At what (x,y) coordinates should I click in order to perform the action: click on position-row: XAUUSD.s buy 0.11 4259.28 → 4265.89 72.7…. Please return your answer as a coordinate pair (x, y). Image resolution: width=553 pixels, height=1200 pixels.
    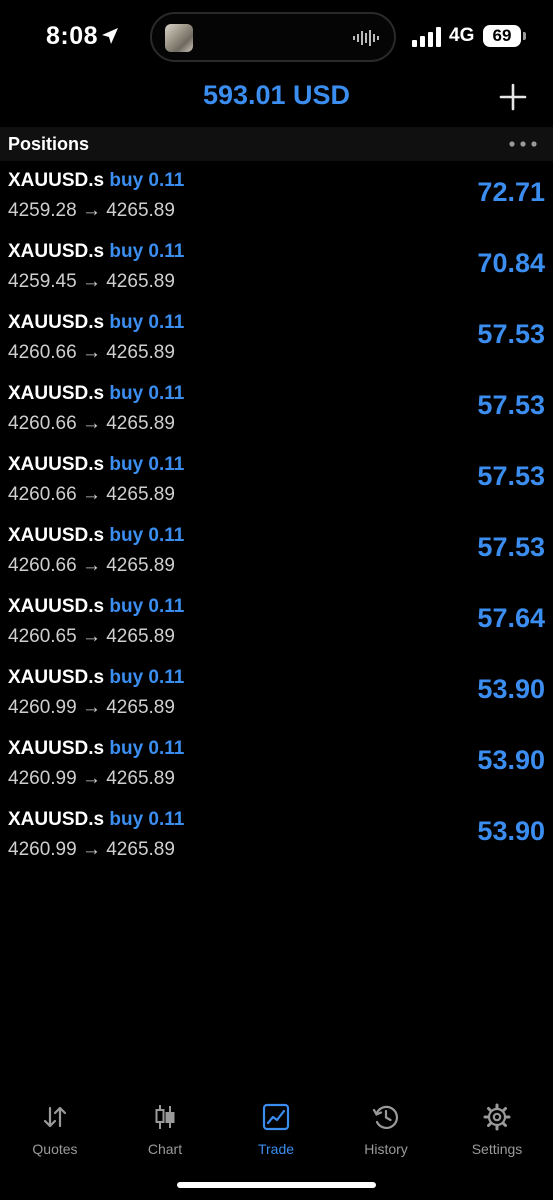
    Looking at the image, I should click on (276, 199).